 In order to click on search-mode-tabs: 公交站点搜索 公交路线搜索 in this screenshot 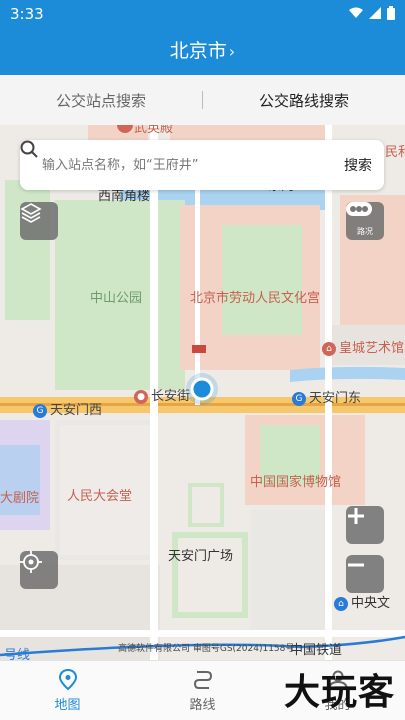, I will do `click(202, 100)`.